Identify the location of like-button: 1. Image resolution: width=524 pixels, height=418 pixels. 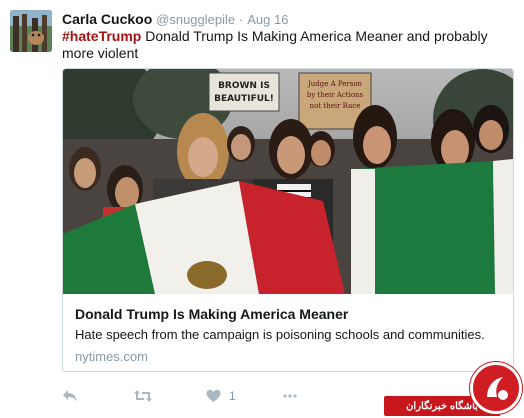
(221, 396).